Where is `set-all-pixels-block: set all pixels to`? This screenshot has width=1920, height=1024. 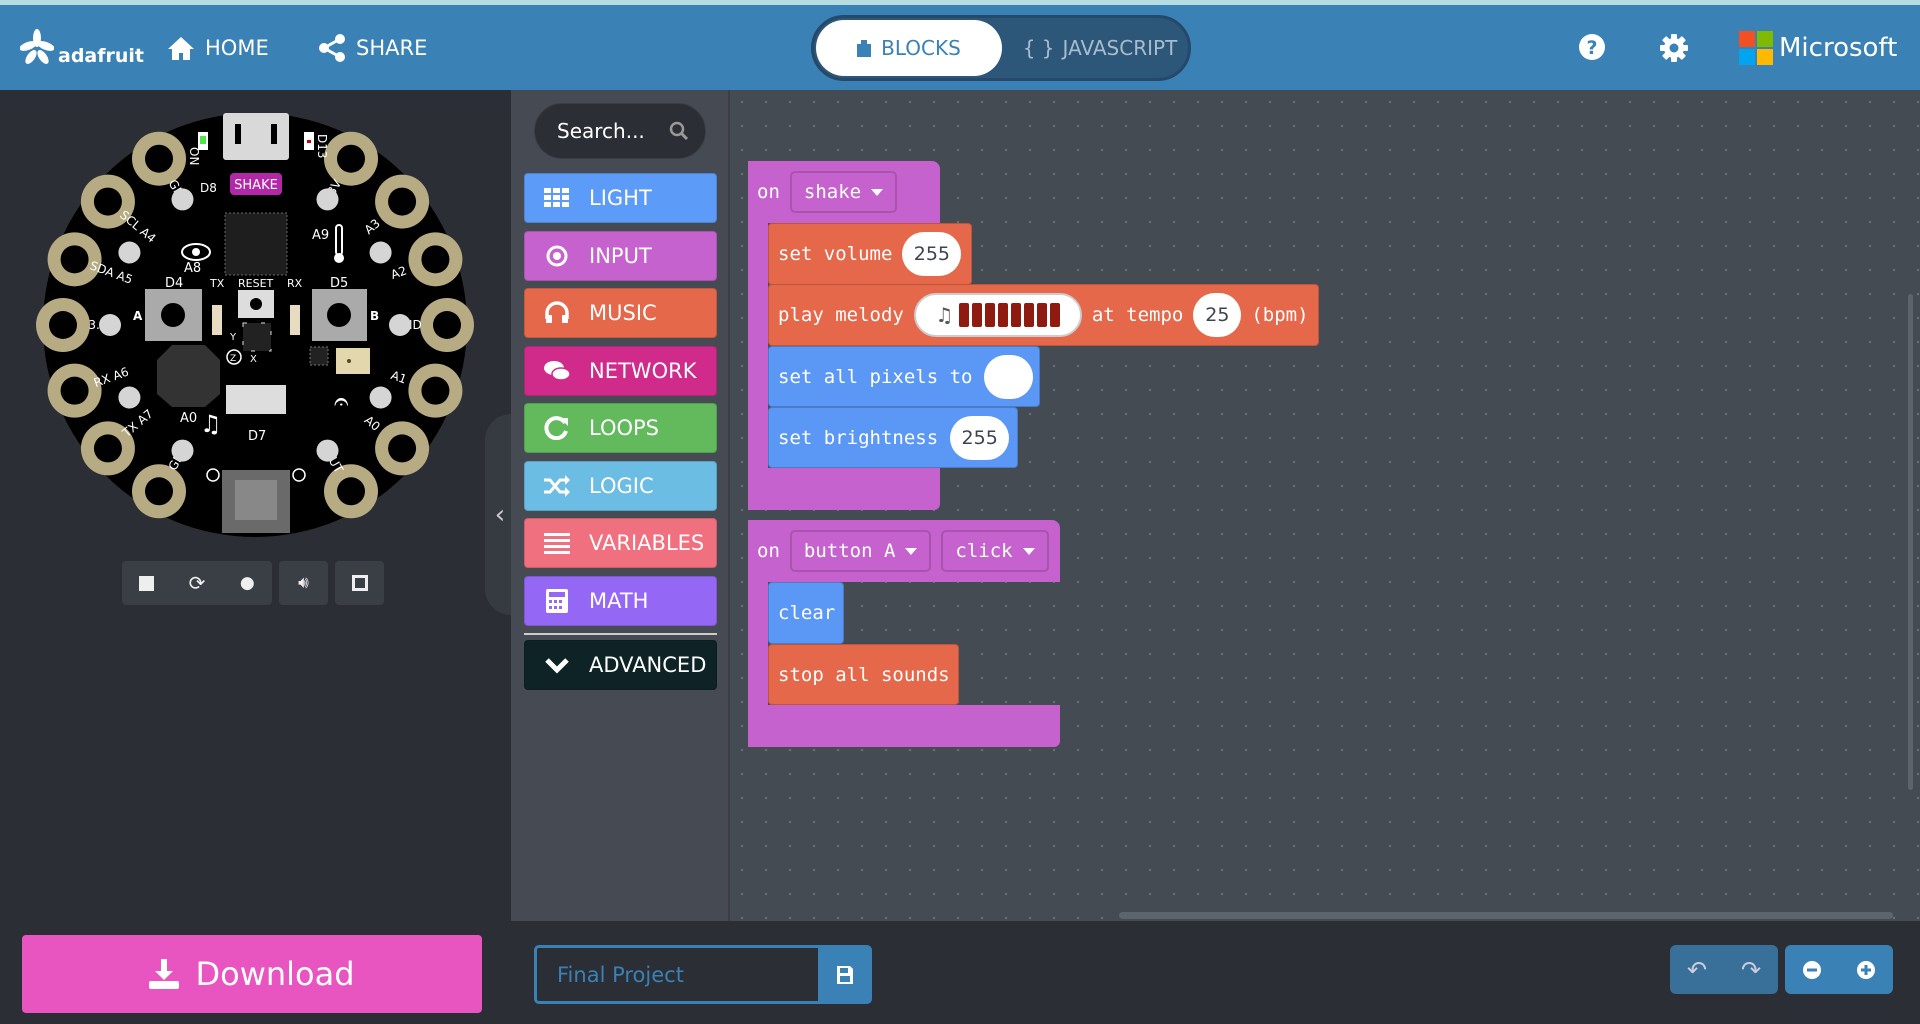
set-all-pixels-block: set all pixels to is located at coordinates (904, 376).